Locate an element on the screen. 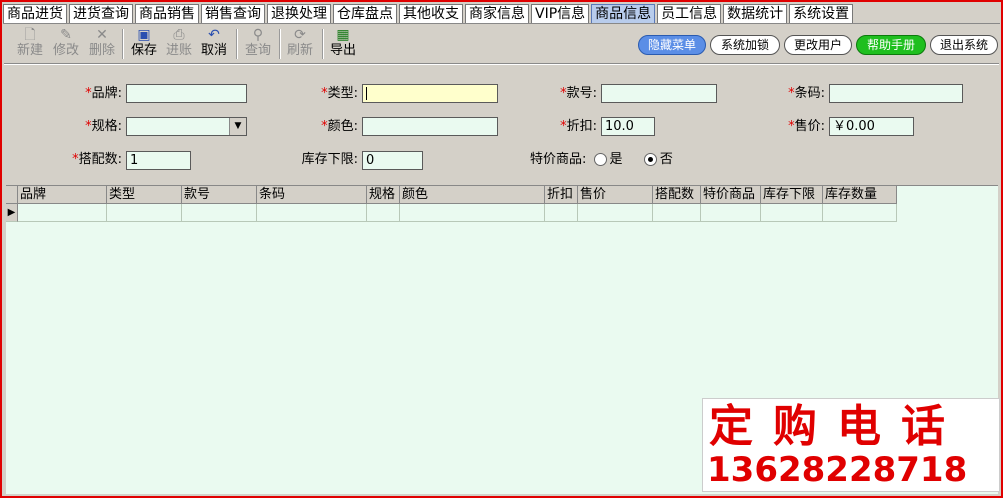 This screenshot has height=498, width=1003. change-user-button: 更改用户 is located at coordinates (818, 45).